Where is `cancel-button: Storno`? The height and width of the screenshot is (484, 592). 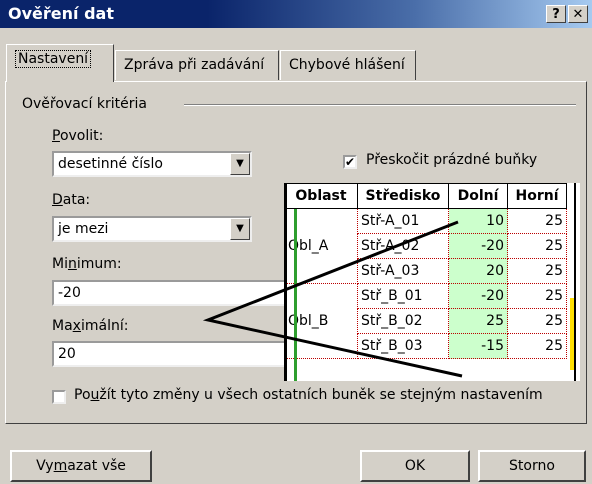
cancel-button: Storno is located at coordinates (532, 466).